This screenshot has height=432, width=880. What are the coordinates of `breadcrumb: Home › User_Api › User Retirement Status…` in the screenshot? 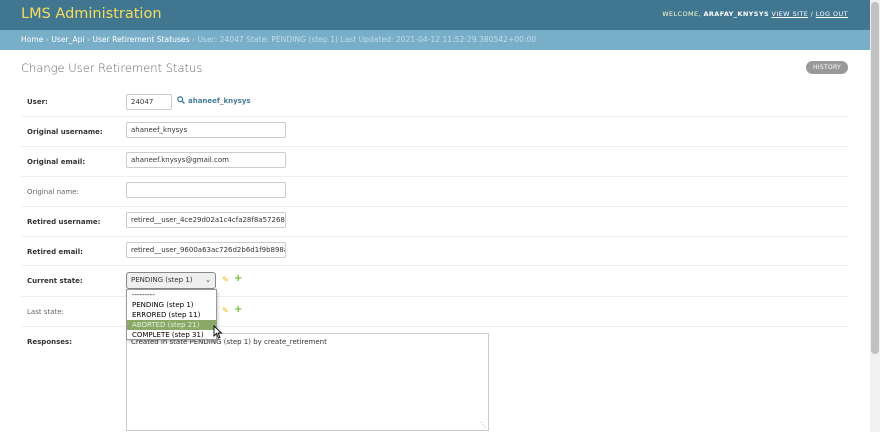 It's located at (435, 40).